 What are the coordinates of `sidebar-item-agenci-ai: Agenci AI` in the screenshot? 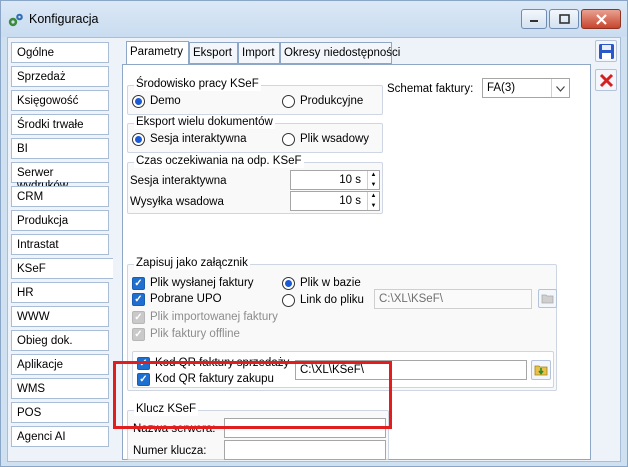 It's located at (60, 436).